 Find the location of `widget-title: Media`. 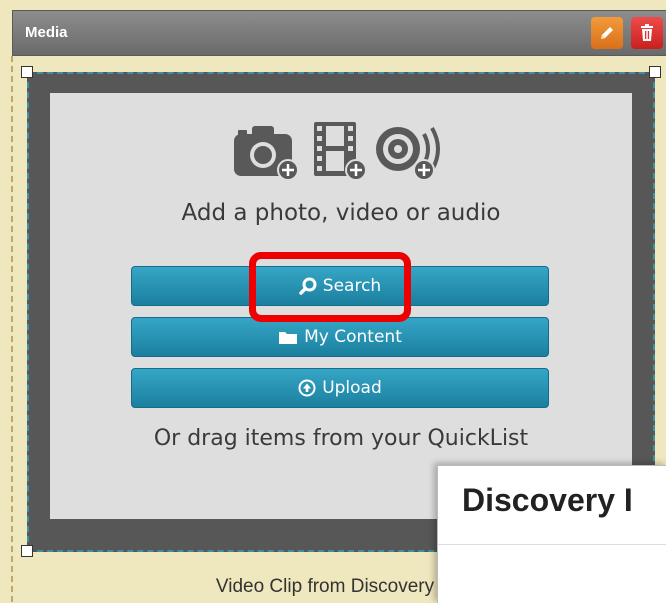

widget-title: Media is located at coordinates (46, 32).